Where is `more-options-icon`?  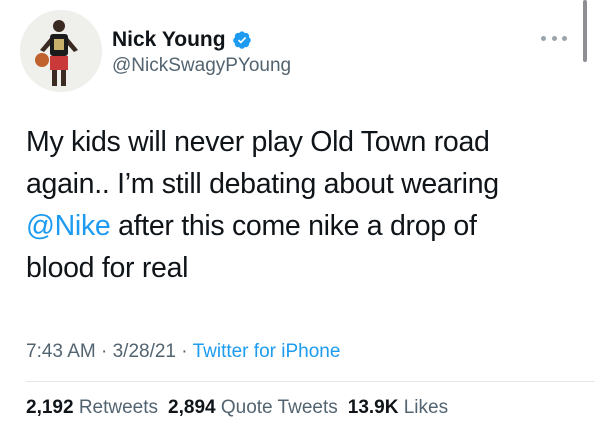 more-options-icon is located at coordinates (554, 38).